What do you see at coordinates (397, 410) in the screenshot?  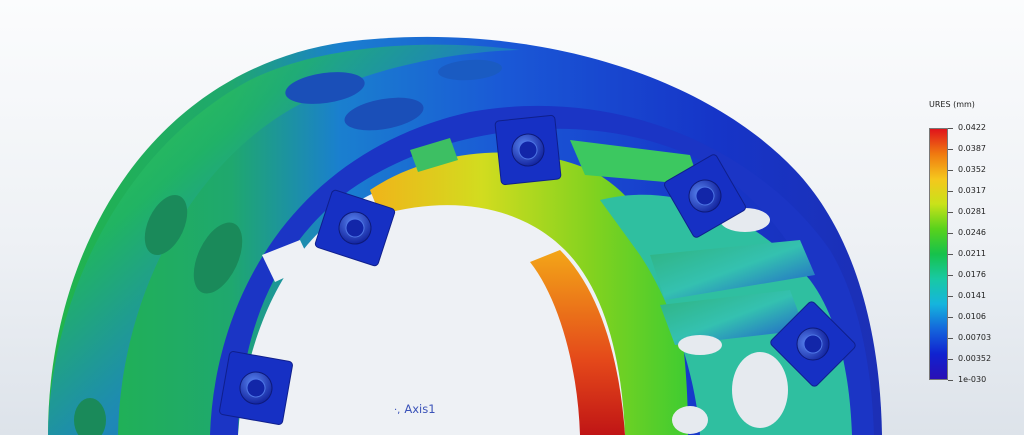 I see `axis-icon: ·,` at bounding box center [397, 410].